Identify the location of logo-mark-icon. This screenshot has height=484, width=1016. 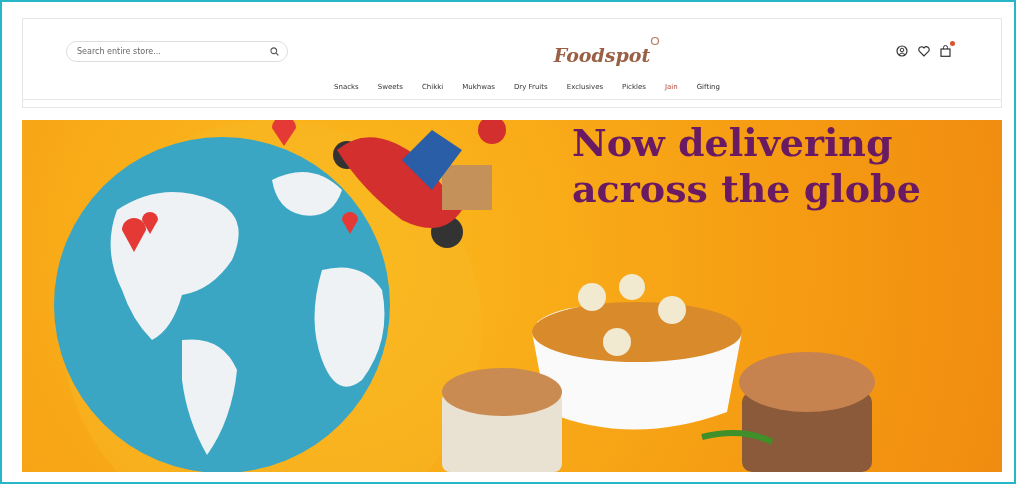
(655, 41).